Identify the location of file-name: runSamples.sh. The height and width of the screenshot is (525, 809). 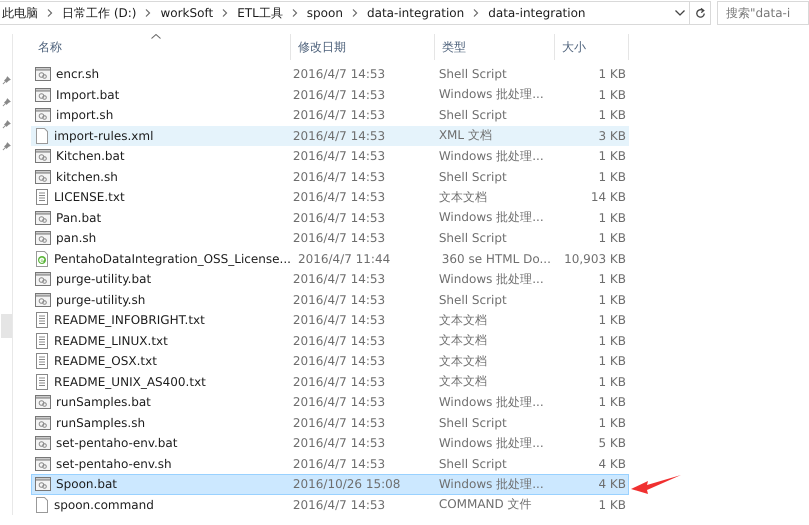
(101, 423).